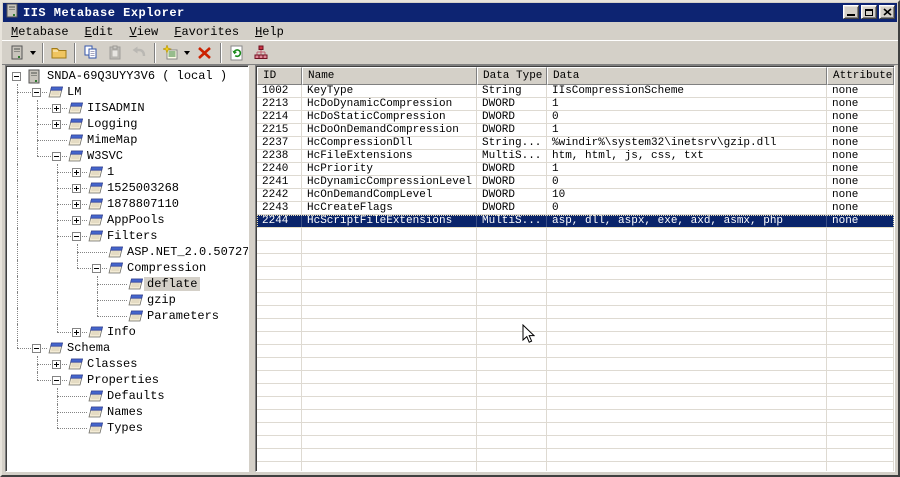  I want to click on tree-item-label: Info, so click(121, 332).